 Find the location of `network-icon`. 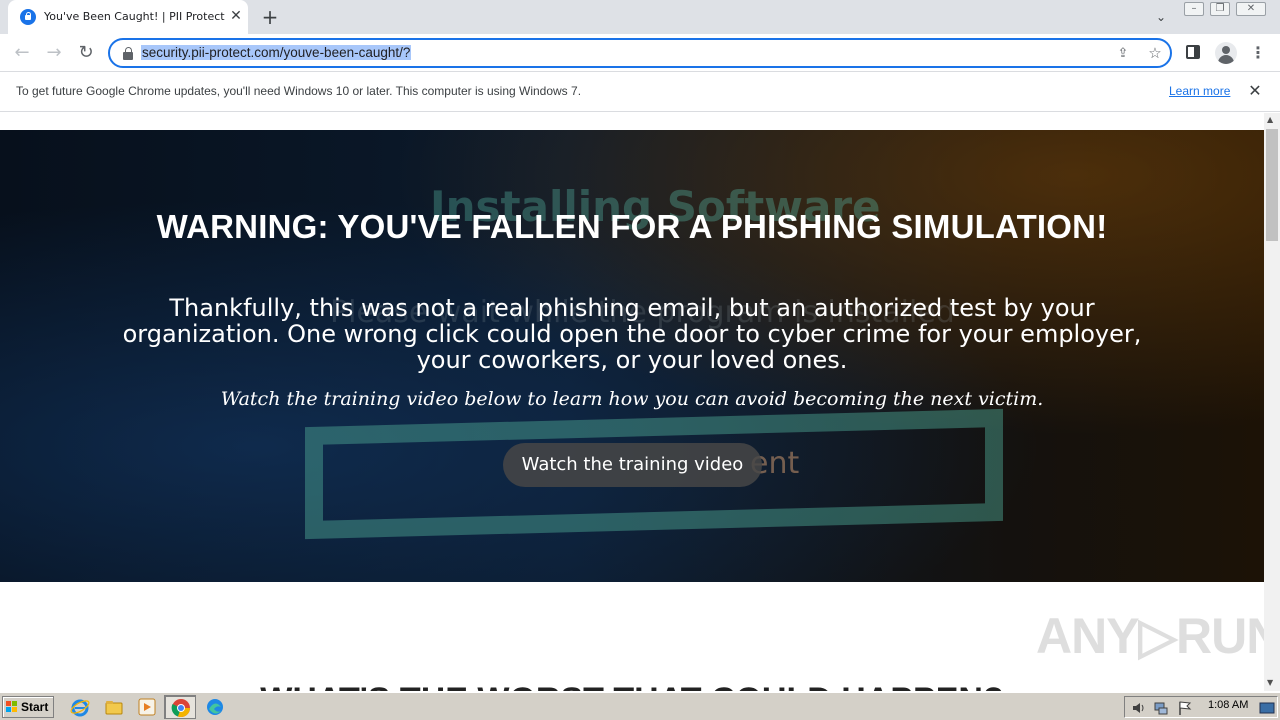

network-icon is located at coordinates (1161, 708).